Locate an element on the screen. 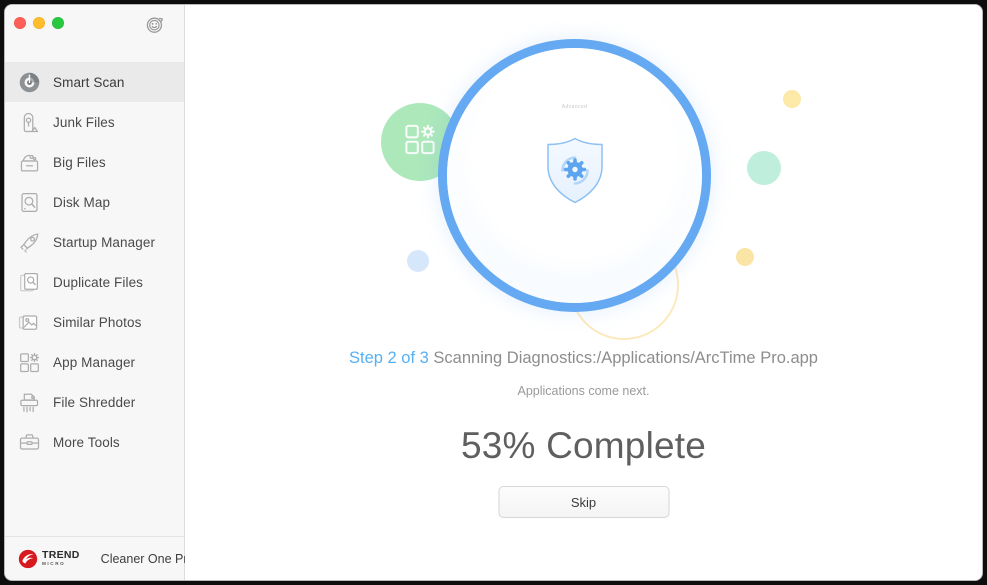 Image resolution: width=987 pixels, height=585 pixels. sidebar-item-app-manager: App Manager is located at coordinates (94, 362).